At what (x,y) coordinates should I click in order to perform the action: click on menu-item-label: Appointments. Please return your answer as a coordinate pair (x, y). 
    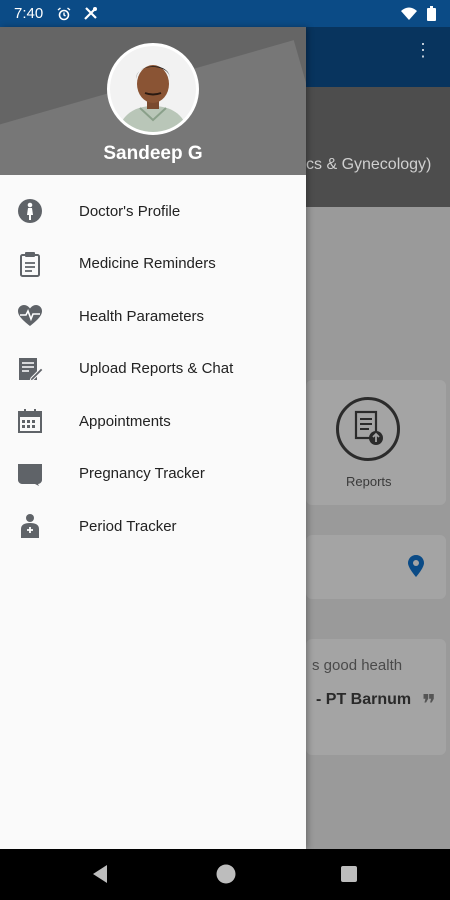
    Looking at the image, I should click on (125, 421).